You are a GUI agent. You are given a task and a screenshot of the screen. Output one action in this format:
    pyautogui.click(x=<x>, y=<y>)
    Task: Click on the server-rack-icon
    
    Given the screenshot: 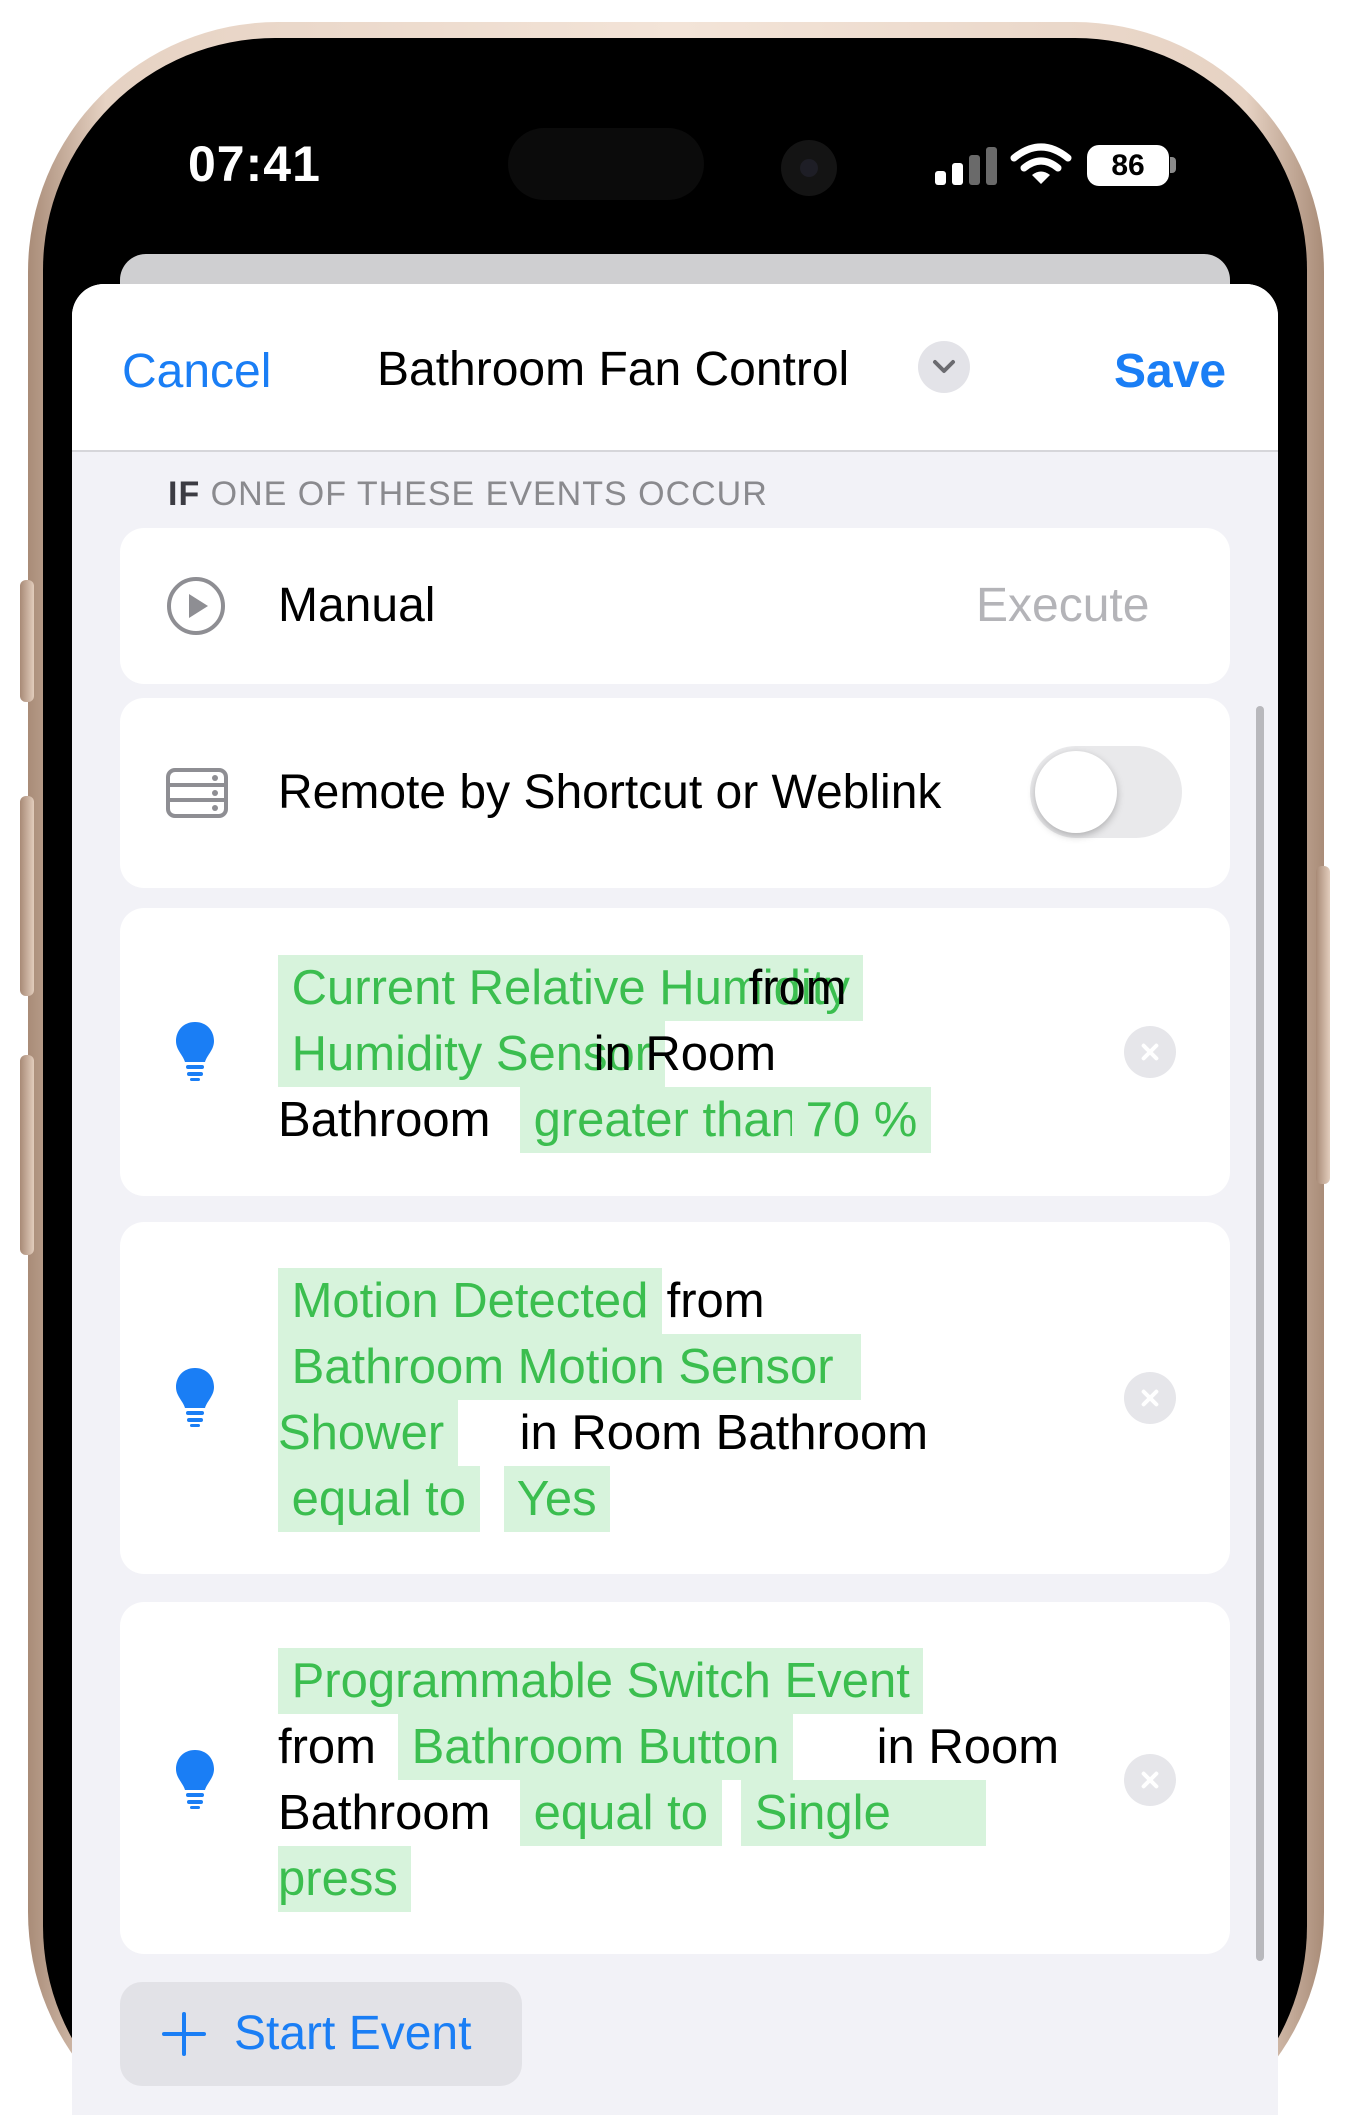 What is the action you would take?
    pyautogui.click(x=197, y=793)
    